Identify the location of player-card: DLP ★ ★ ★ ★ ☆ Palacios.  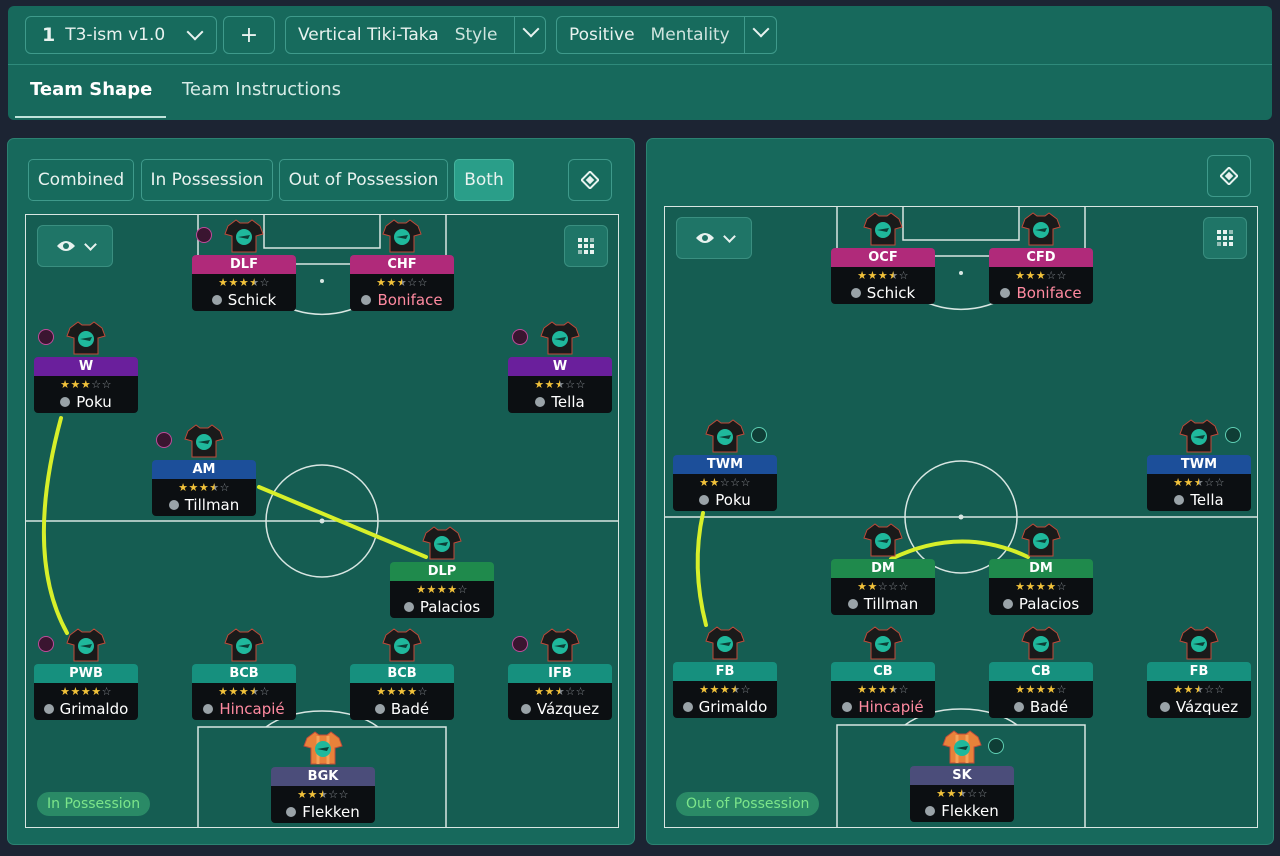
(442, 590).